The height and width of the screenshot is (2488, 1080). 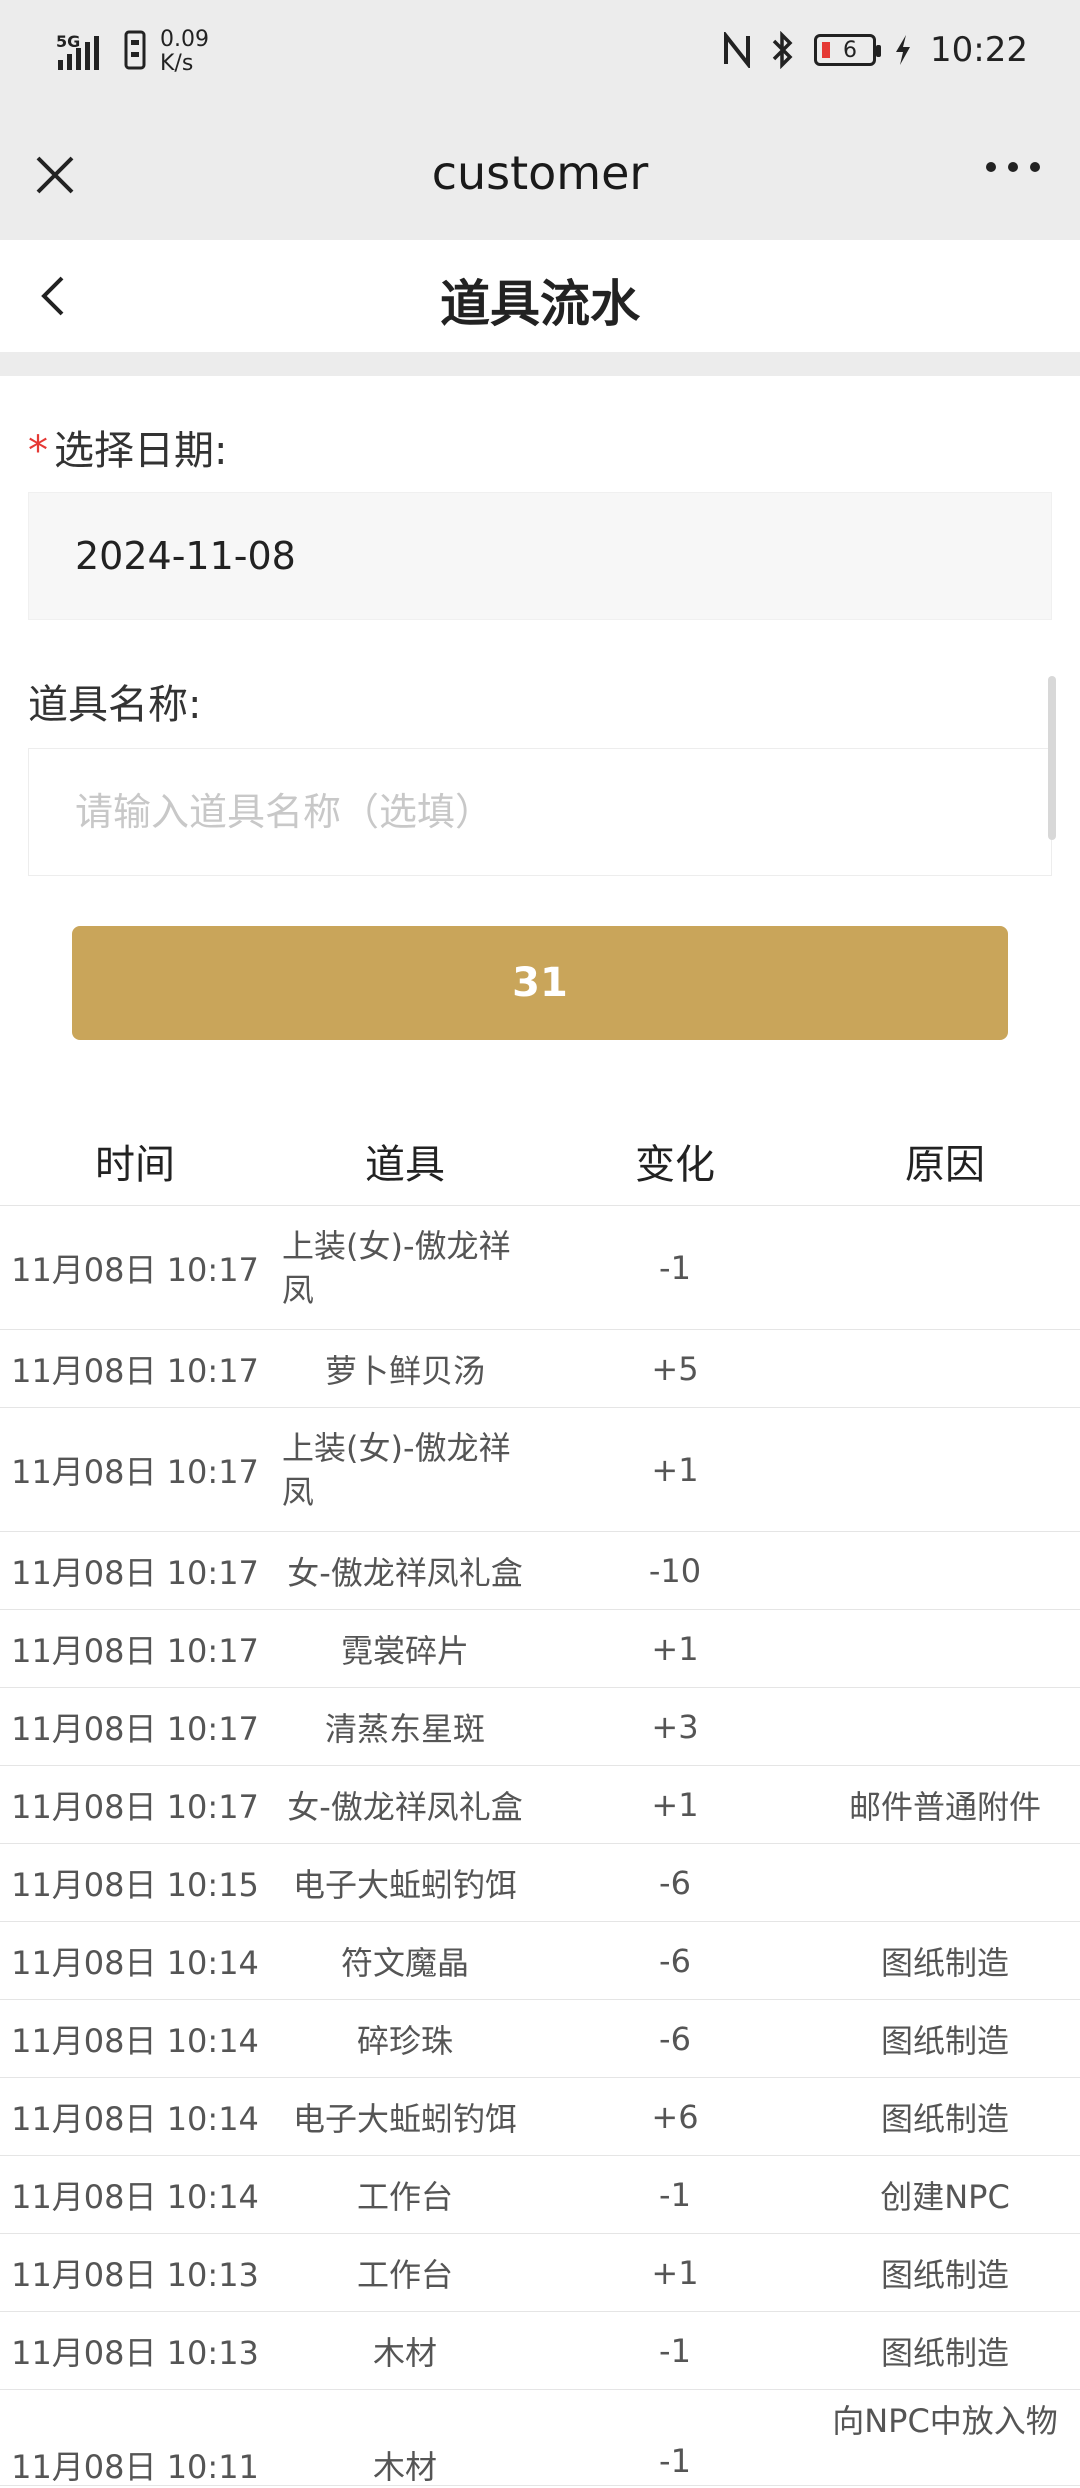 I want to click on charging-icon, so click(x=903, y=50).